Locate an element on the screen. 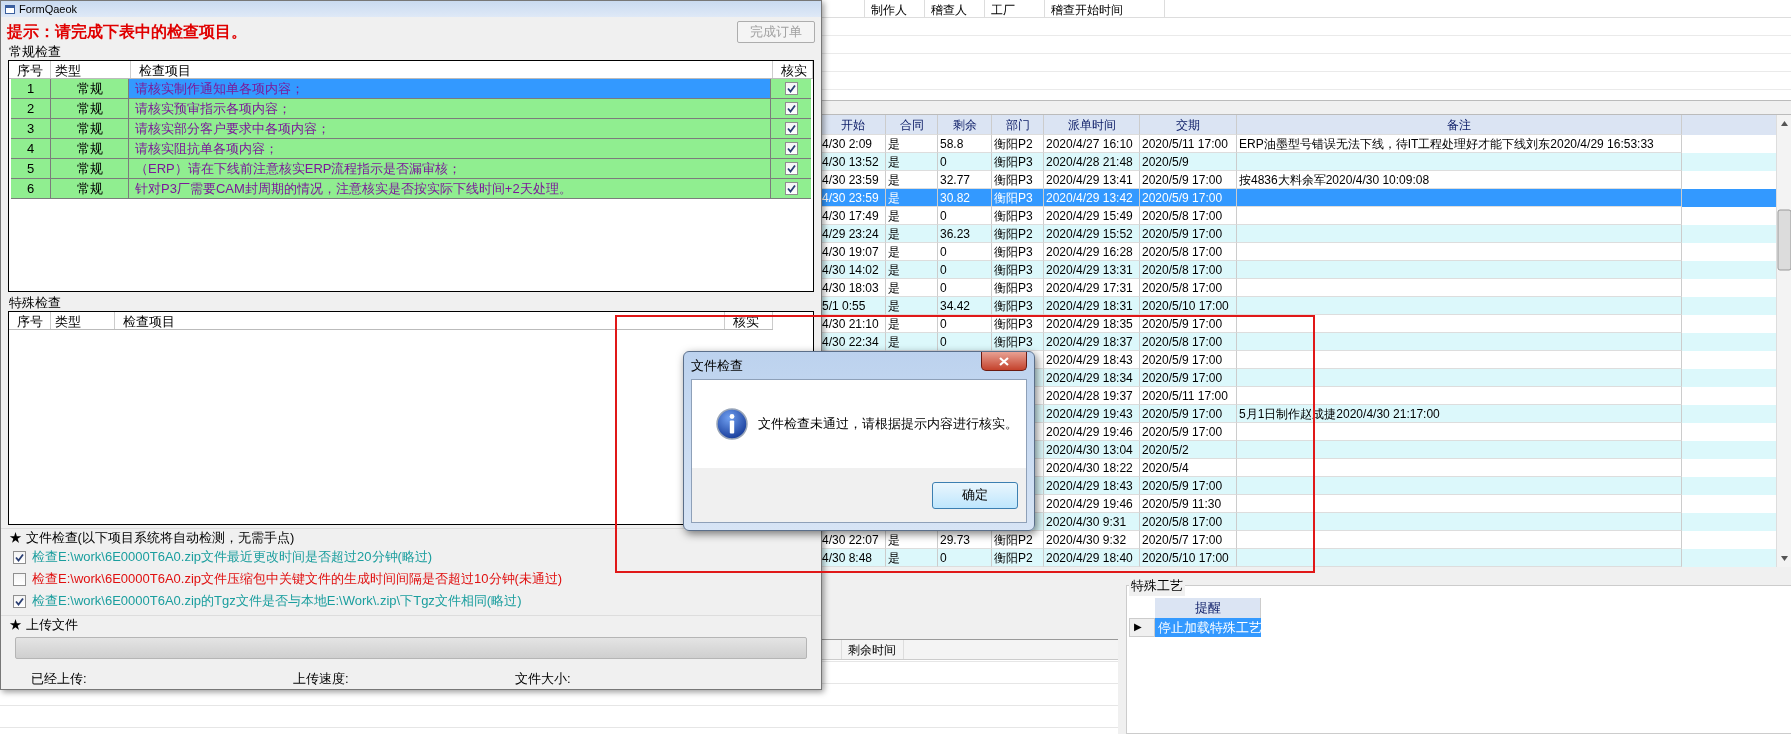  group-title: 特殊工艺 is located at coordinates (1157, 586).